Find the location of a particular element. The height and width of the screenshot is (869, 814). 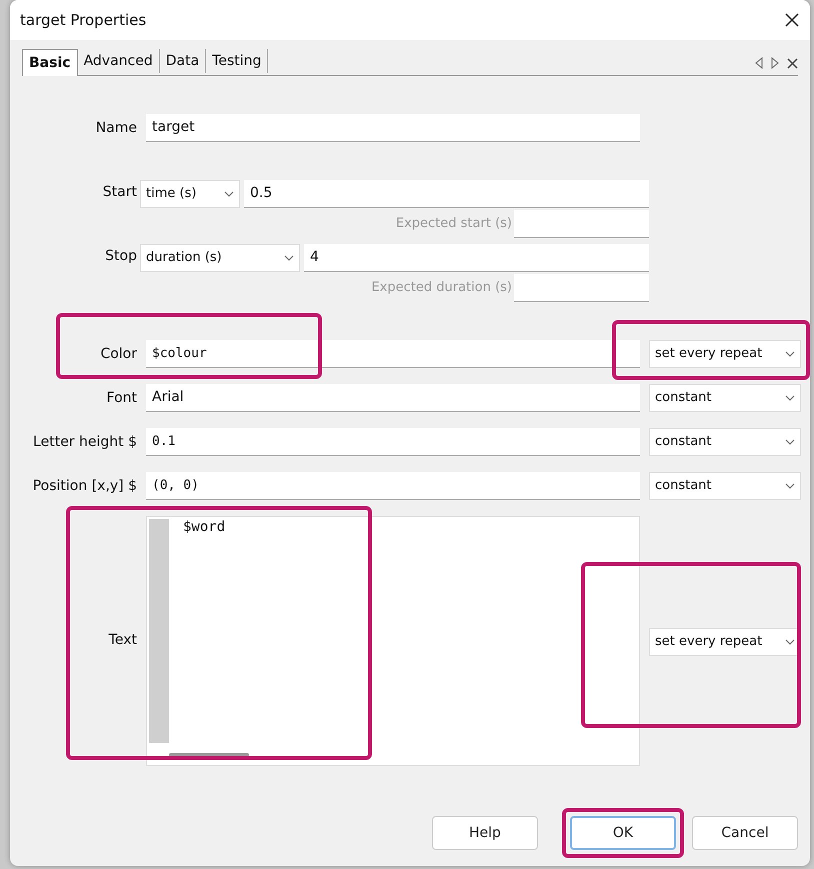

field-label: Position [x,y] $ is located at coordinates (84, 486).